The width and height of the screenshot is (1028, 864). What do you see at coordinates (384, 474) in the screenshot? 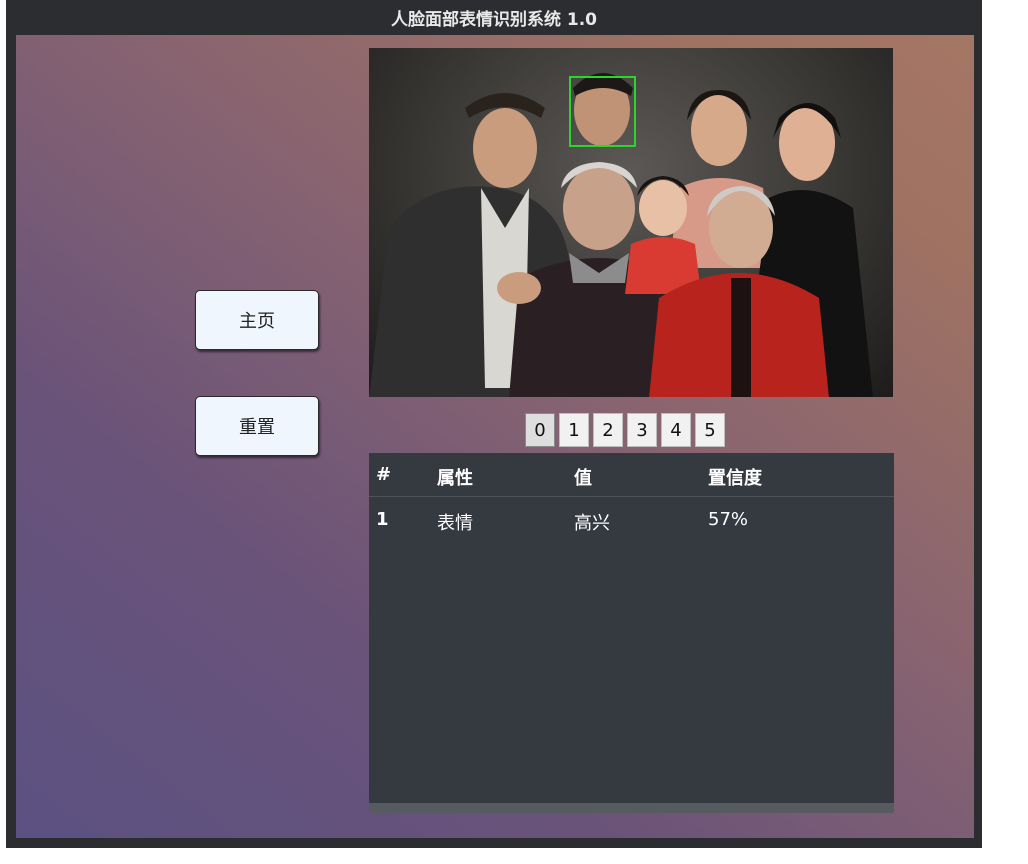
I see `header-index: #` at bounding box center [384, 474].